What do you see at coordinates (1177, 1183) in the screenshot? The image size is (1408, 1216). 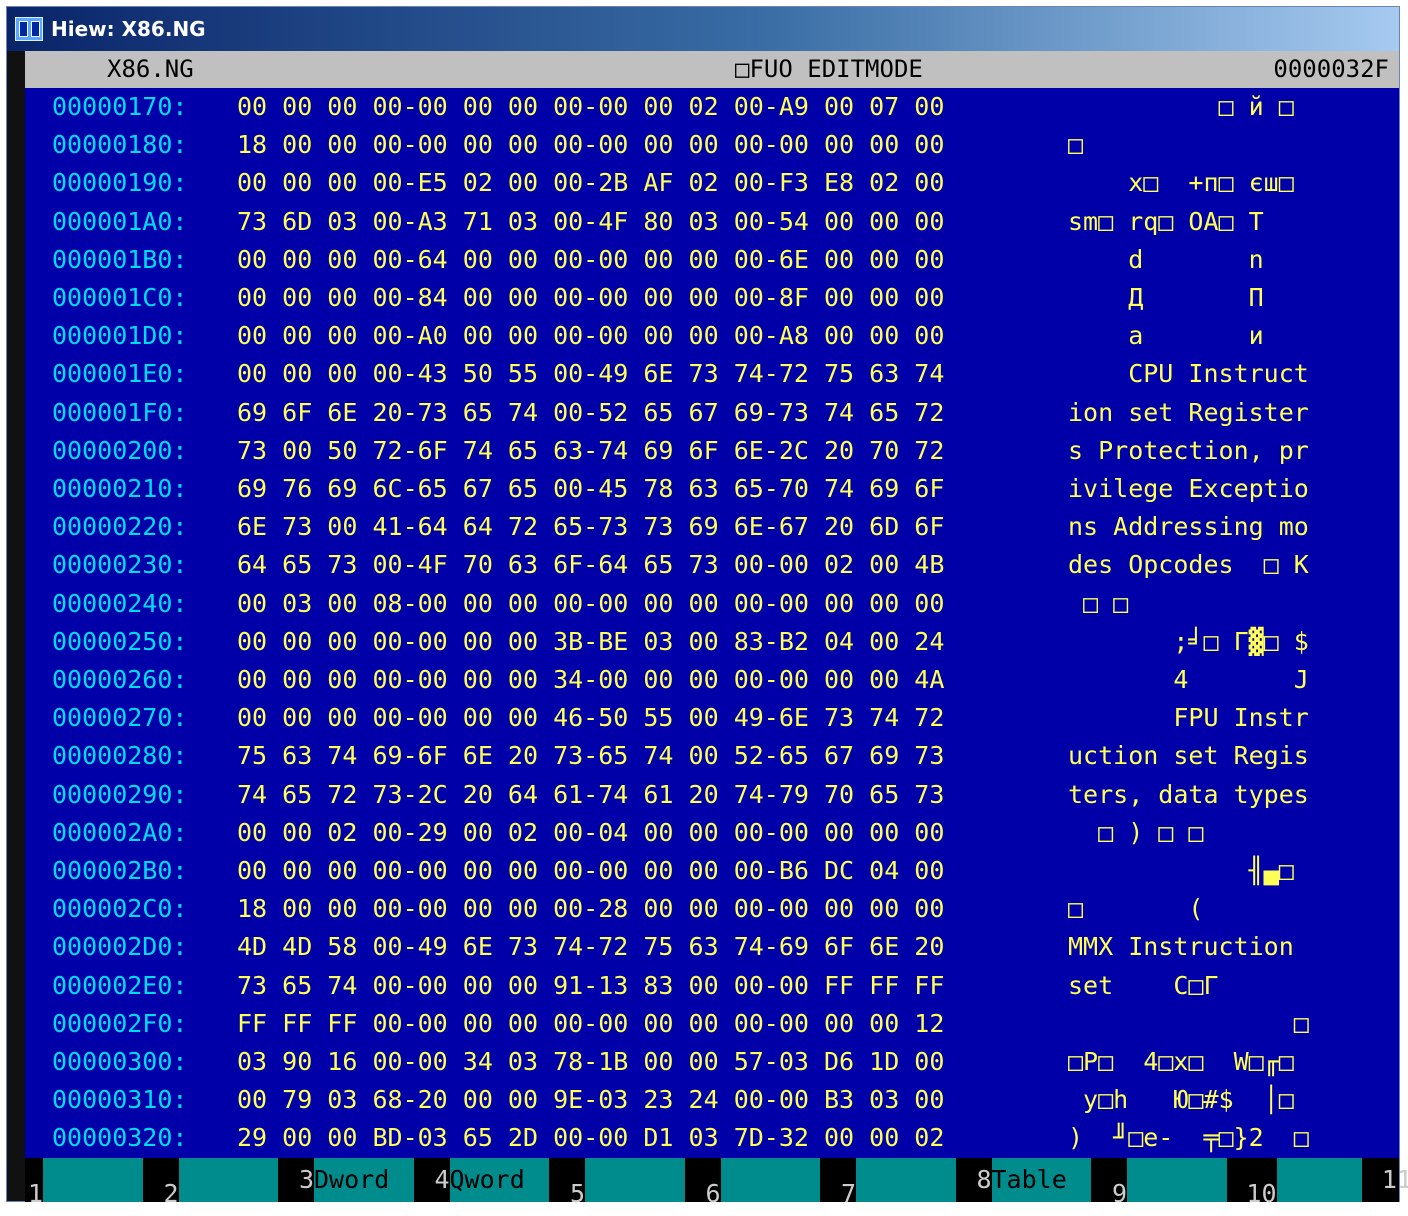 I see `function-key-9: 9` at bounding box center [1177, 1183].